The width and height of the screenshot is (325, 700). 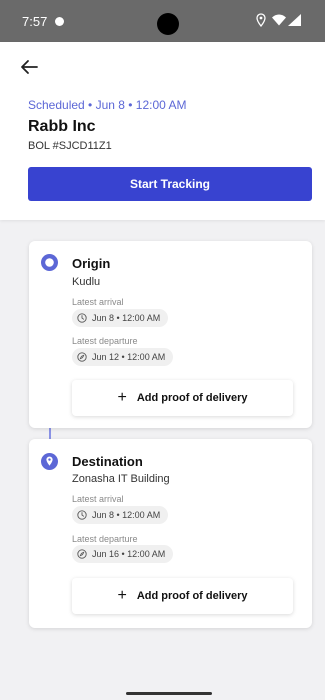 I want to click on departure-pill: Jun 12 • 12:00 AM, so click(x=123, y=357).